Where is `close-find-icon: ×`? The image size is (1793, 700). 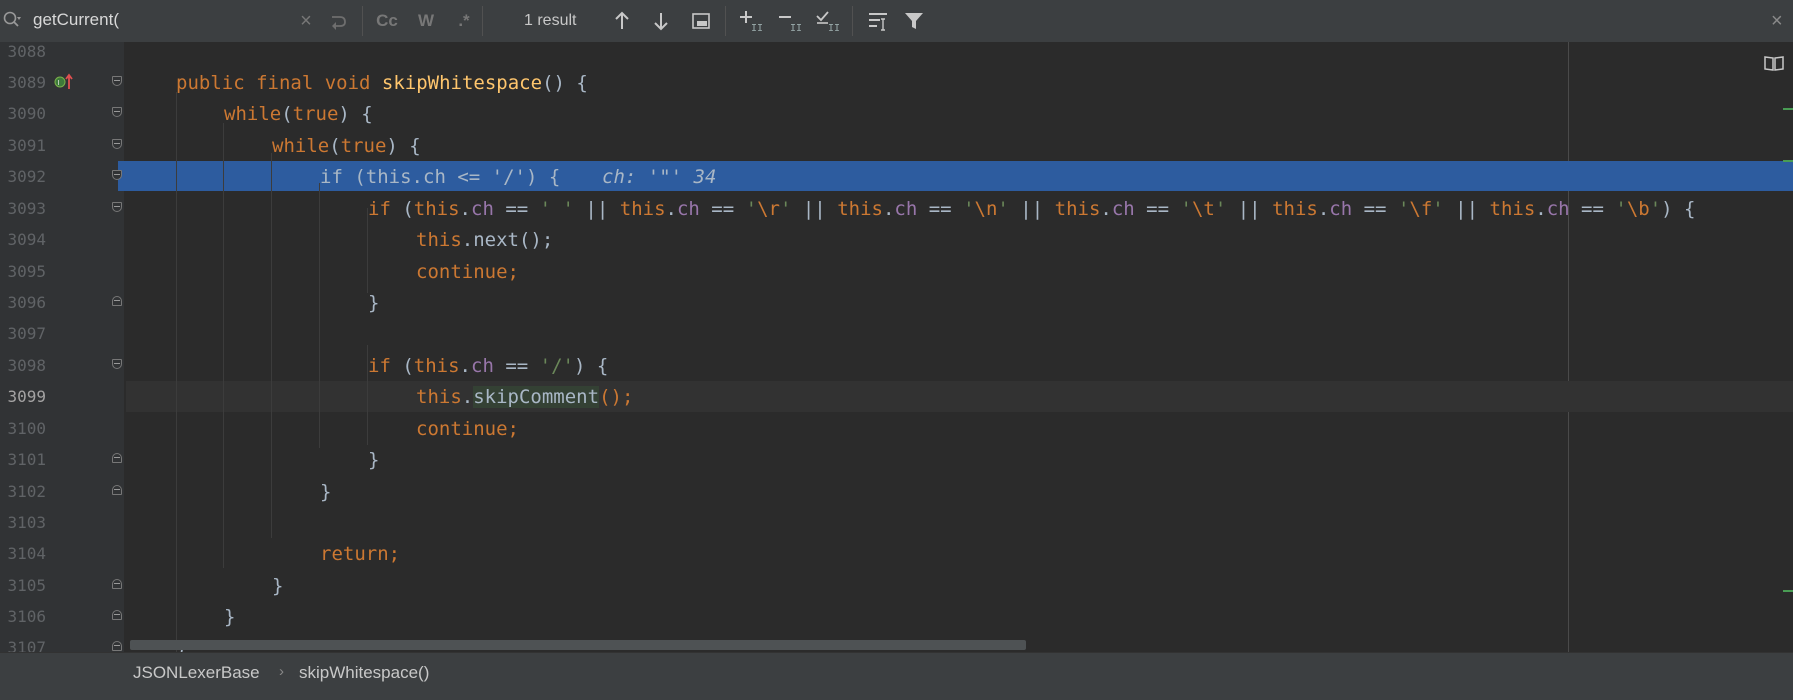 close-find-icon: × is located at coordinates (1777, 21).